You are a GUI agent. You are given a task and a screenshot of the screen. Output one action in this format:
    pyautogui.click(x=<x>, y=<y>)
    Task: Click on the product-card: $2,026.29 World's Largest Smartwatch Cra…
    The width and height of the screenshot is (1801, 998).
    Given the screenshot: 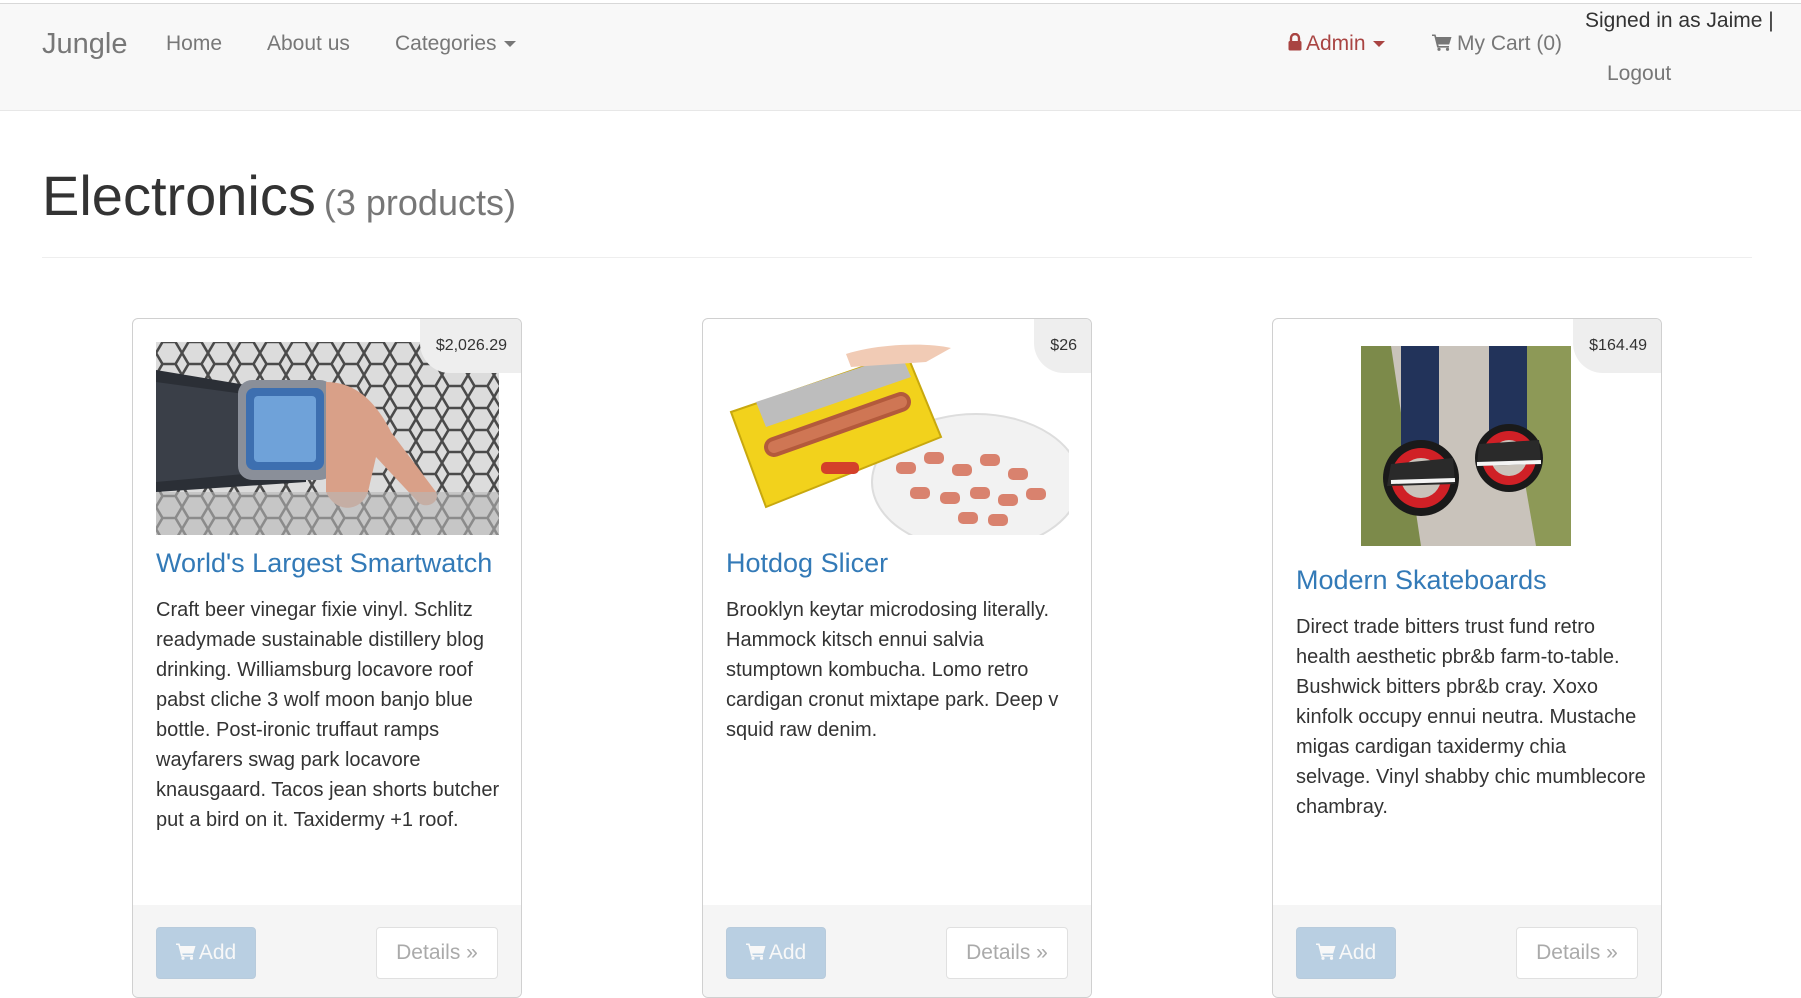 What is the action you would take?
    pyautogui.click(x=327, y=658)
    